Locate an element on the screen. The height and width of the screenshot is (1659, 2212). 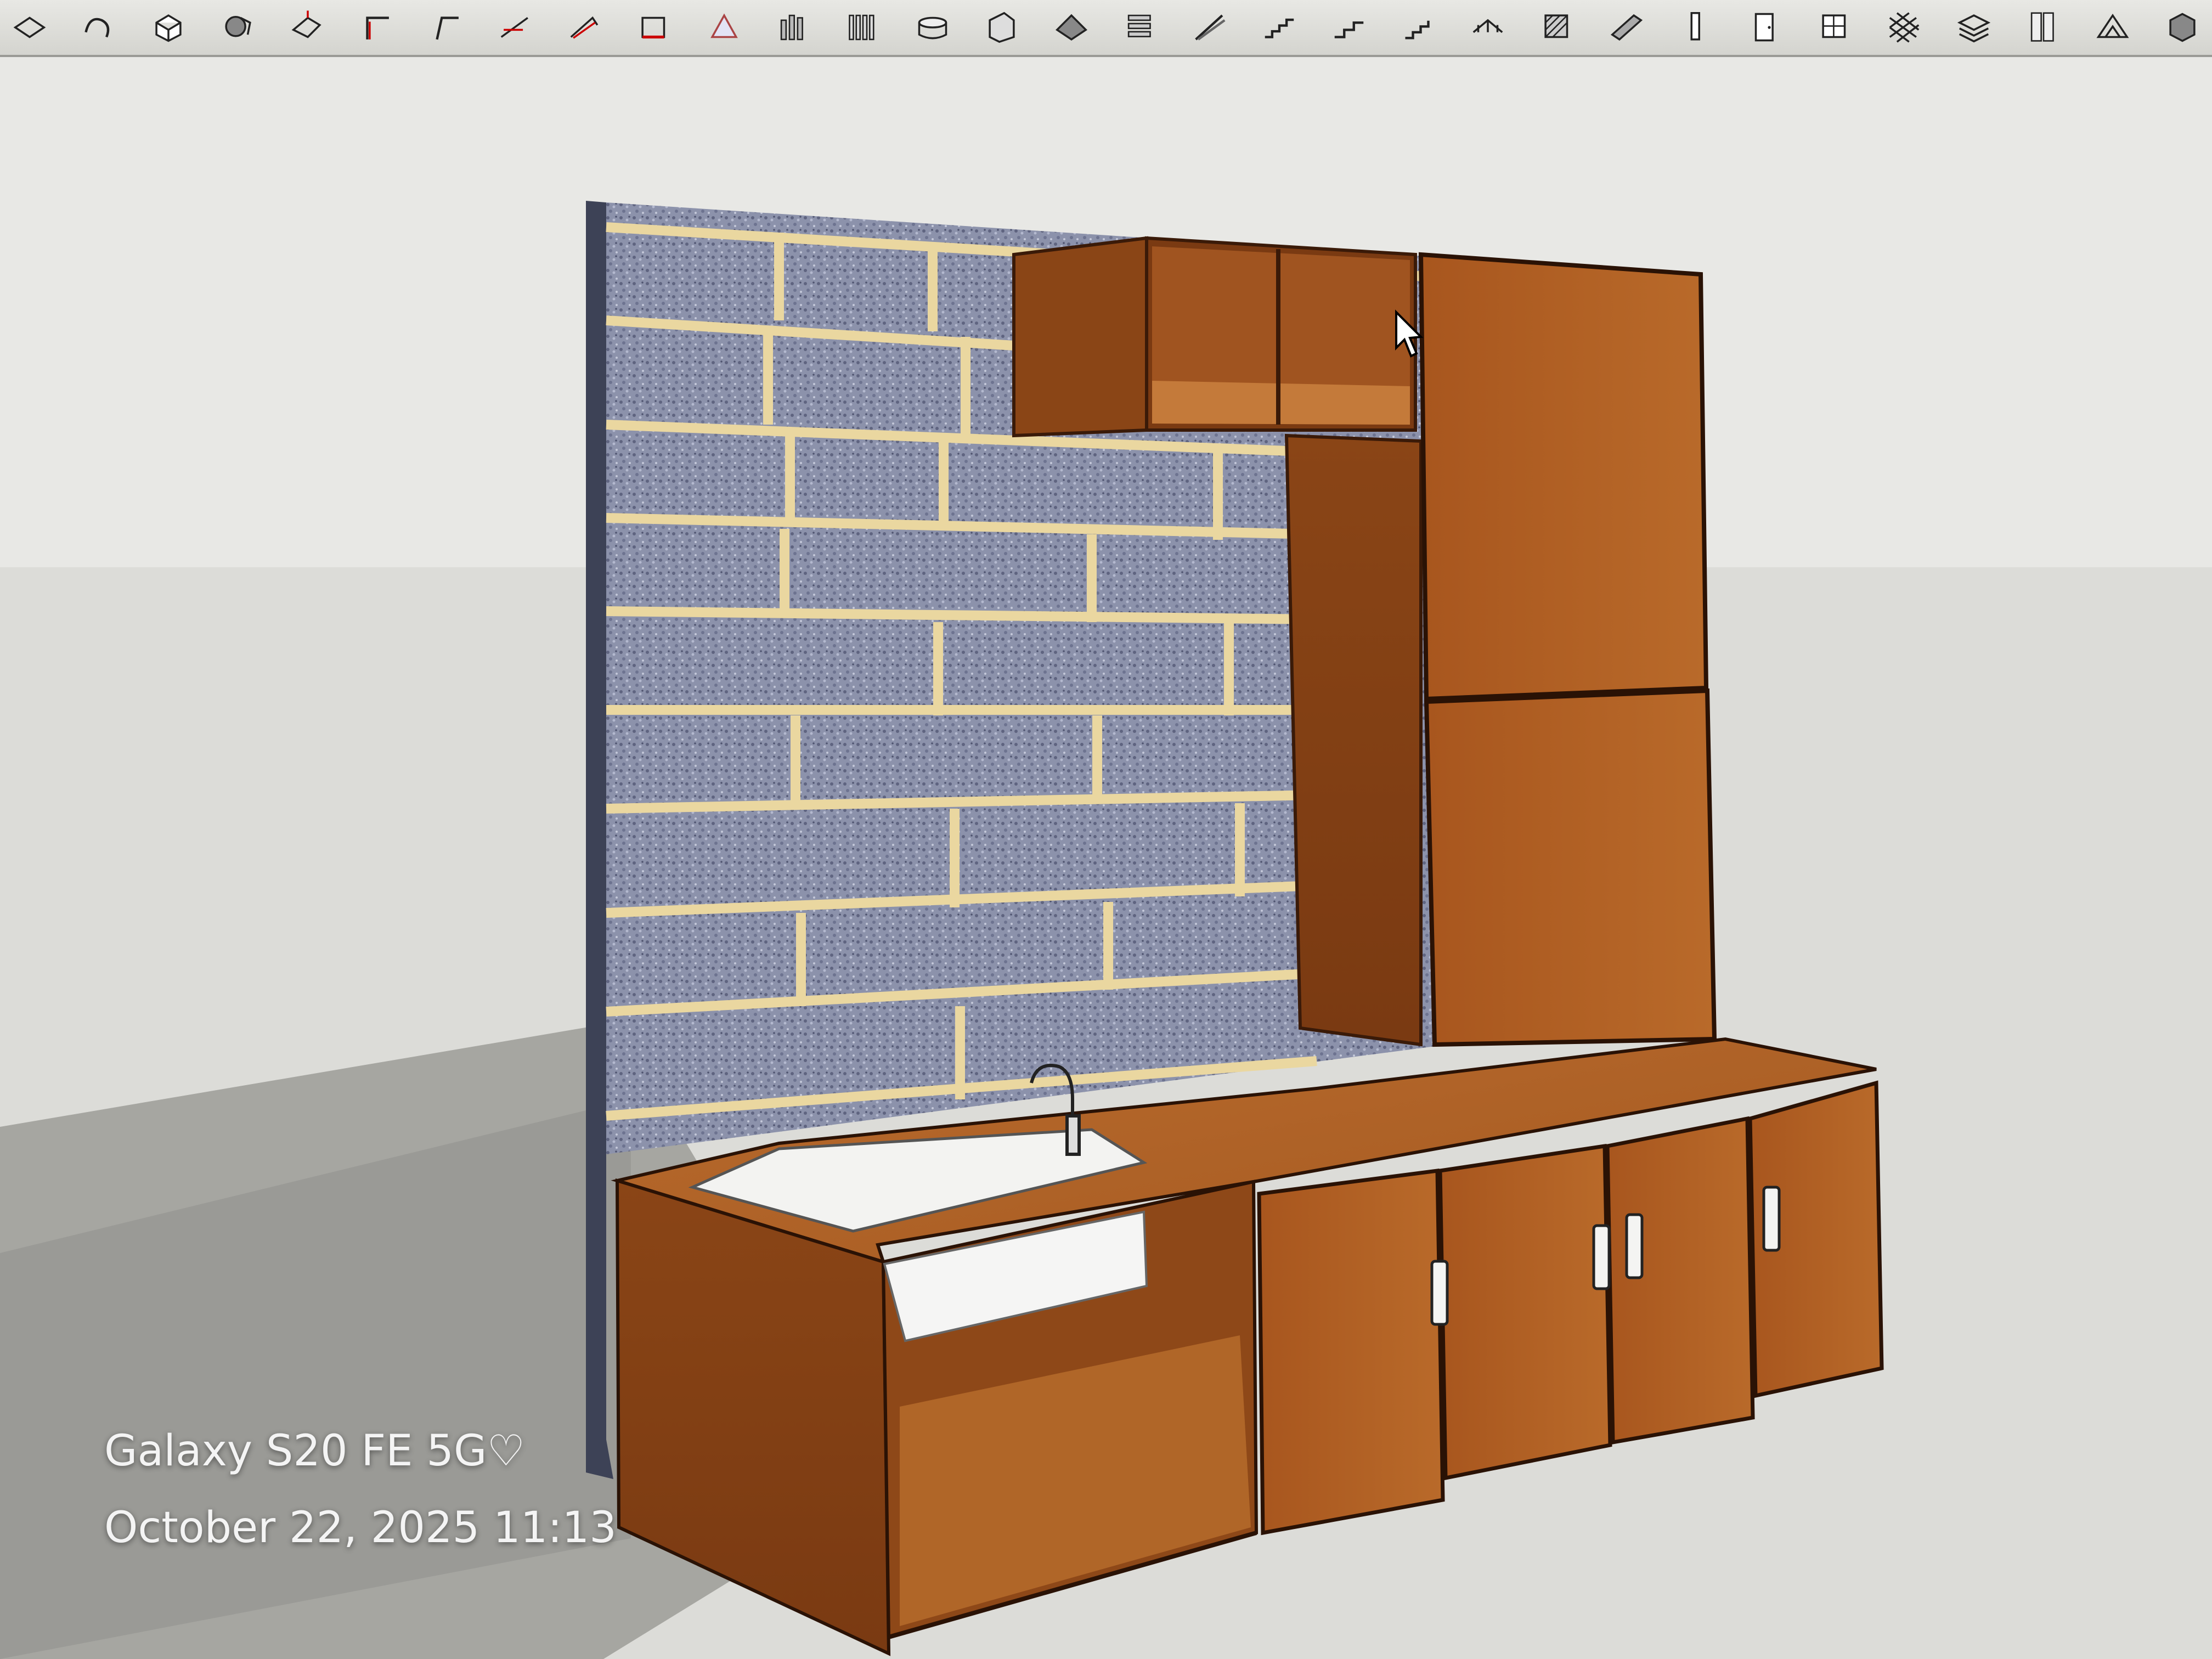
push-pull-icon is located at coordinates (306, 24).